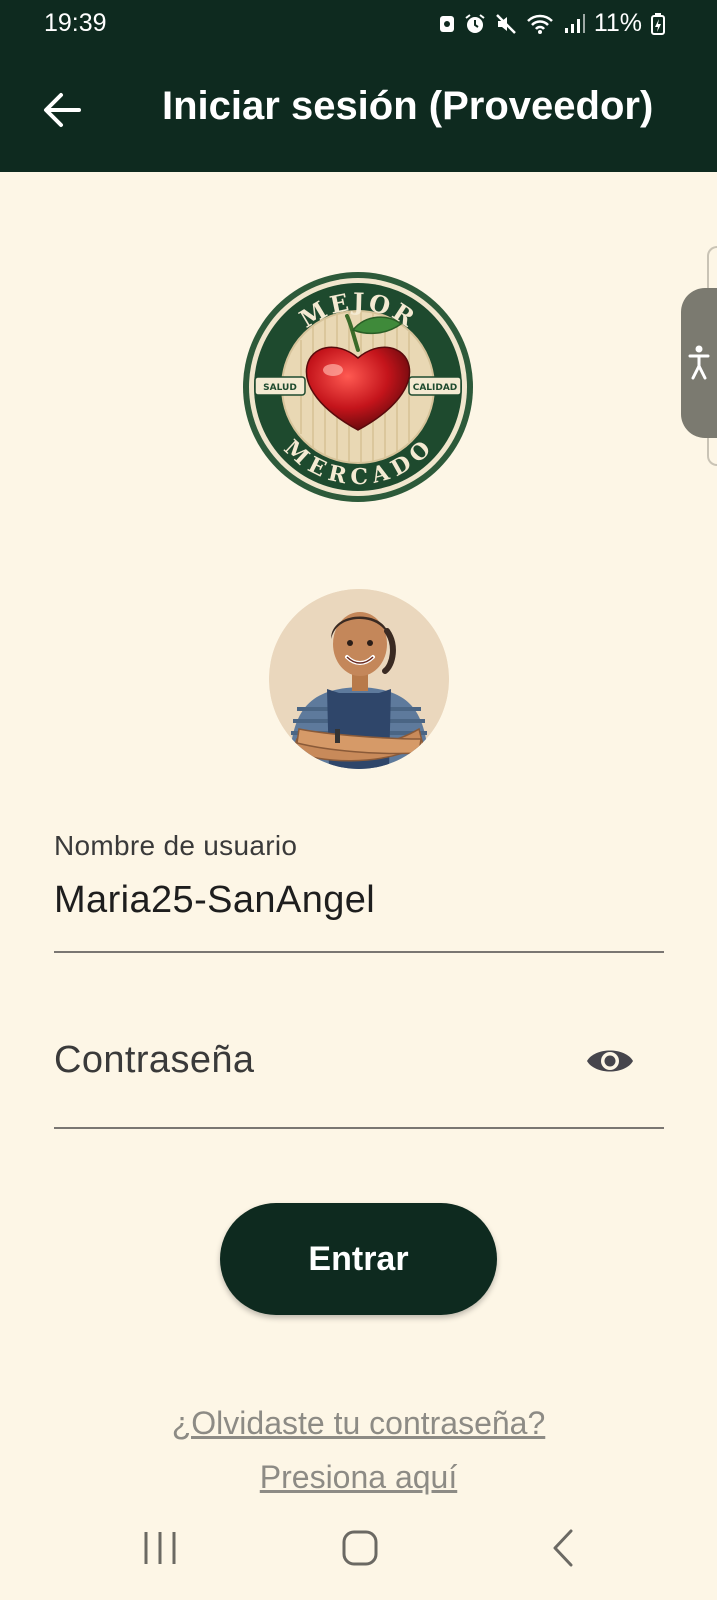 This screenshot has height=1600, width=717. Describe the element at coordinates (314, 1058) in the screenshot. I see `password-input` at that location.